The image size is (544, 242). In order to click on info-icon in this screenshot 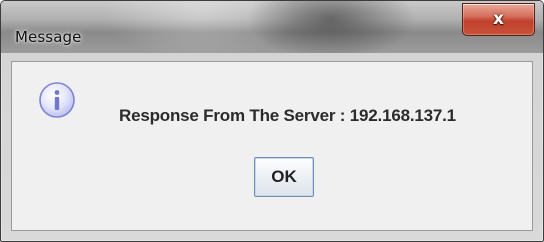, I will do `click(57, 100)`.